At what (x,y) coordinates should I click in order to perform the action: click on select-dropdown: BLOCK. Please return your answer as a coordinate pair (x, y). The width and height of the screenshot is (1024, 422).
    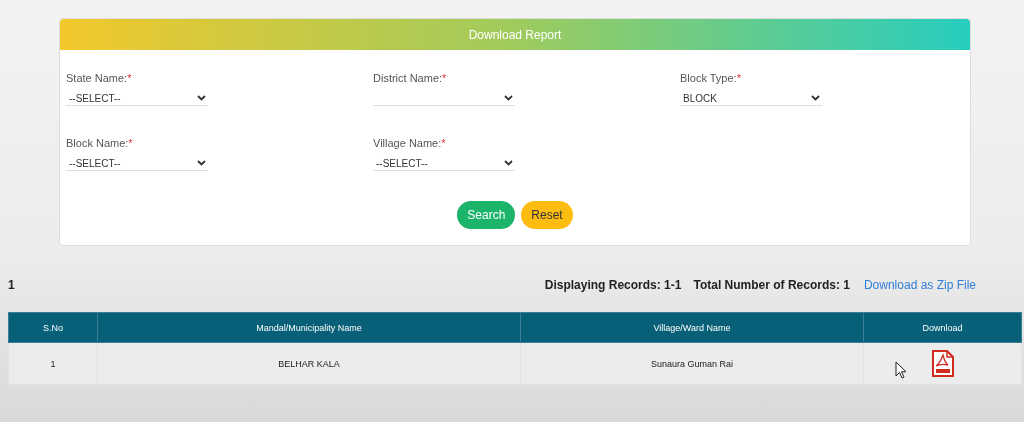
    Looking at the image, I should click on (751, 98).